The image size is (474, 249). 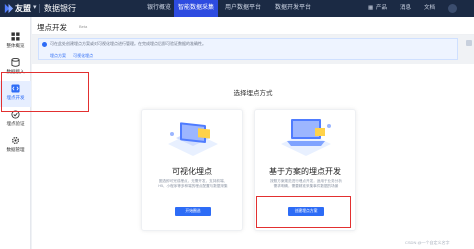 What do you see at coordinates (253, 26) in the screenshot?
I see `page-header: 埋点开发 Beta` at bounding box center [253, 26].